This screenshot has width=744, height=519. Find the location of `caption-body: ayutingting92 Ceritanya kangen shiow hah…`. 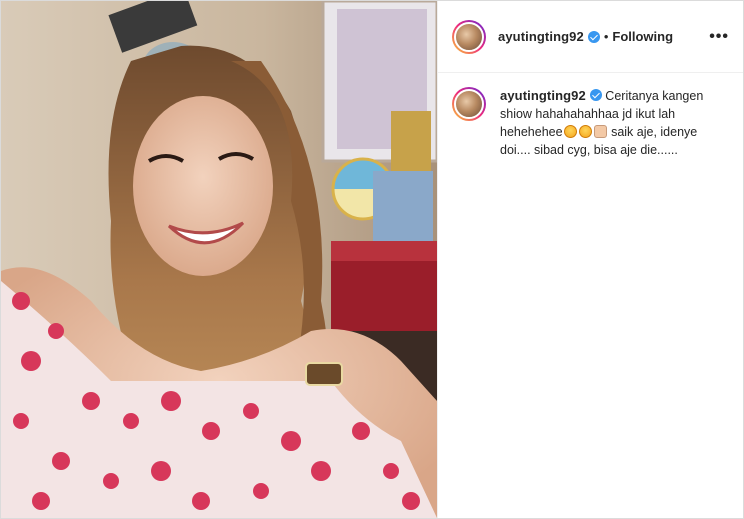

caption-body: ayutingting92 Ceritanya kangen shiow hah… is located at coordinates (610, 123).